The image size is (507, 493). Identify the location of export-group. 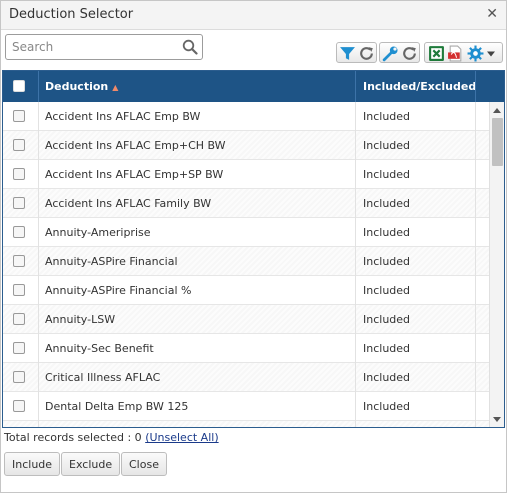
(463, 52).